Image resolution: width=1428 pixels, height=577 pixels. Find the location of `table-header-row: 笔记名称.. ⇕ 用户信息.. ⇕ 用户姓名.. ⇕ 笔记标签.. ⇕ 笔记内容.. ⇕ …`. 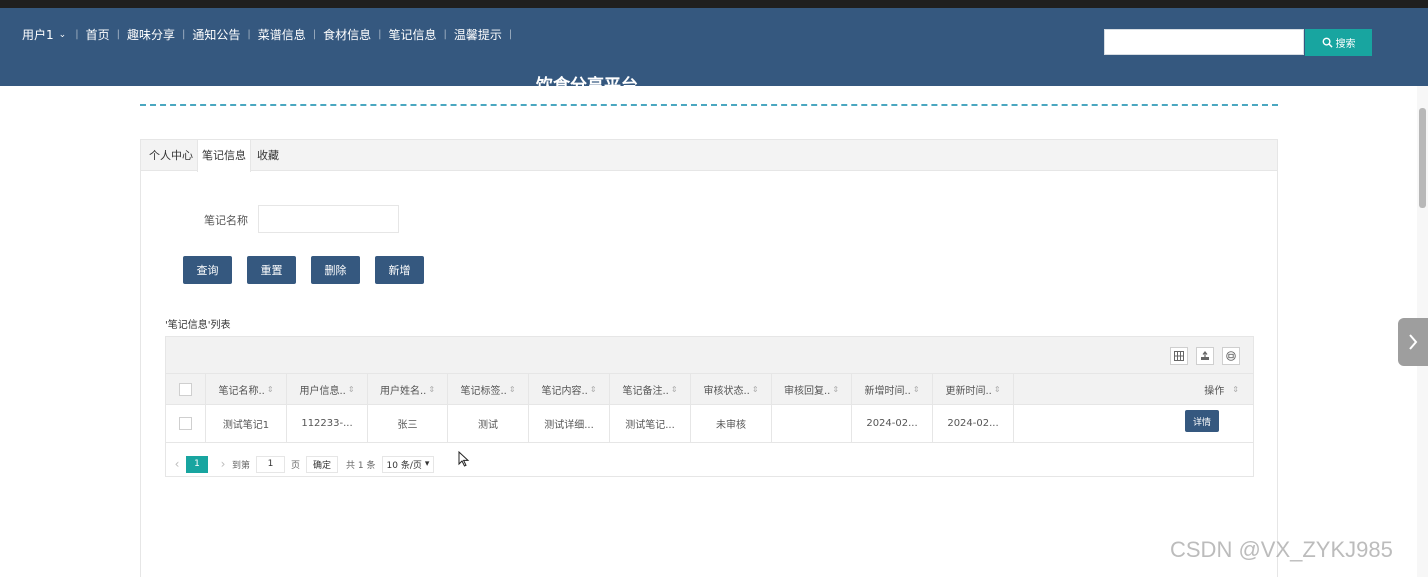

table-header-row: 笔记名称.. ⇕ 用户信息.. ⇕ 用户姓名.. ⇕ 笔记标签.. ⇕ 笔记内容.. ⇕ … is located at coordinates (709, 389).